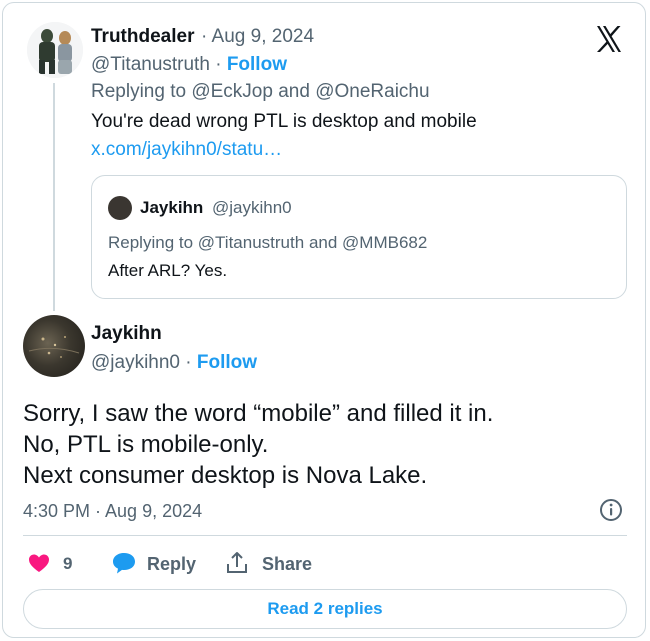 The width and height of the screenshot is (650, 641). What do you see at coordinates (124, 563) in the screenshot?
I see `speech-bubble-icon` at bounding box center [124, 563].